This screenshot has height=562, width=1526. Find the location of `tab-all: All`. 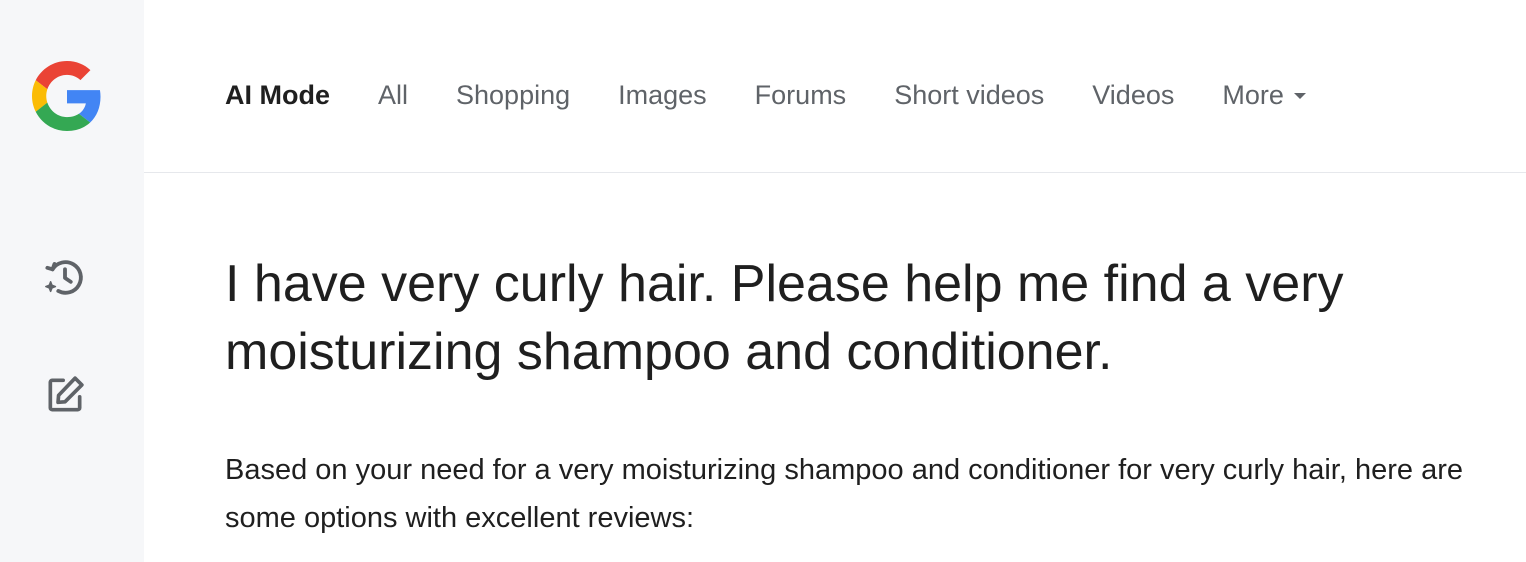

tab-all: All is located at coordinates (393, 95).